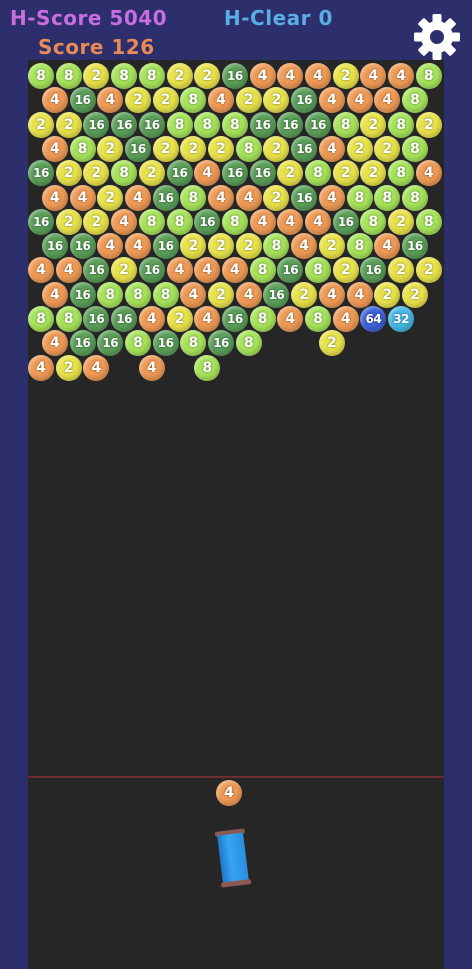 The height and width of the screenshot is (969, 472). Describe the element at coordinates (236, 777) in the screenshot. I see `deadline-line` at that location.